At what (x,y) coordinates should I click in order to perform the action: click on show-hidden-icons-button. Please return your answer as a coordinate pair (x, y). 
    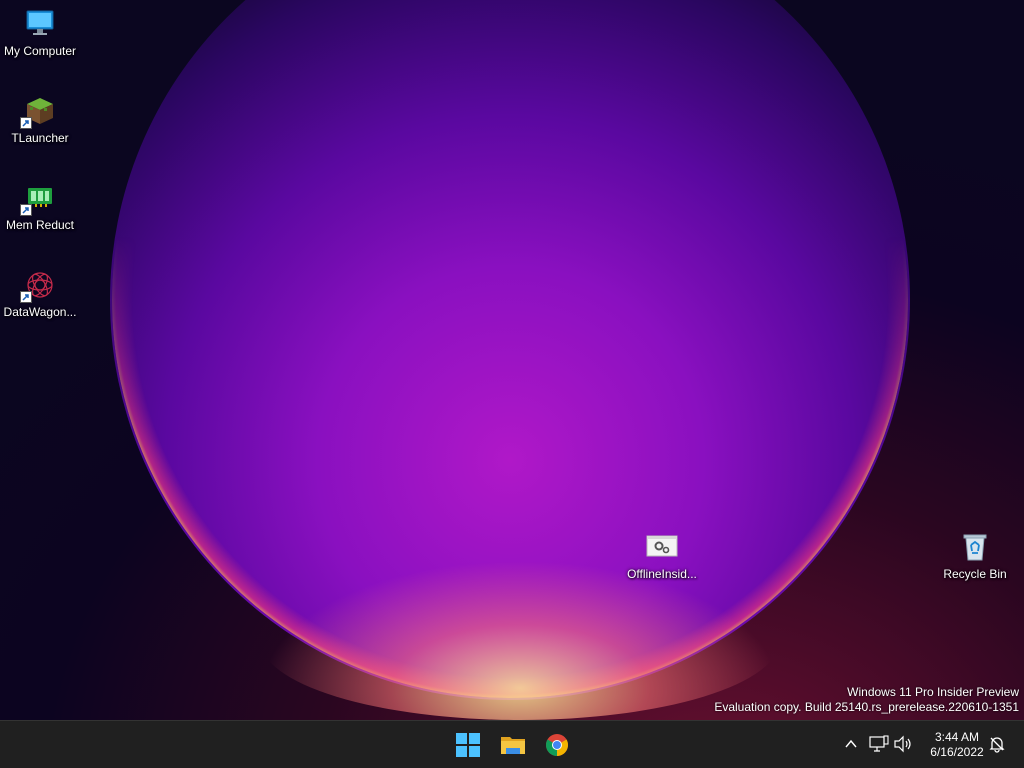
    Looking at the image, I should click on (851, 744).